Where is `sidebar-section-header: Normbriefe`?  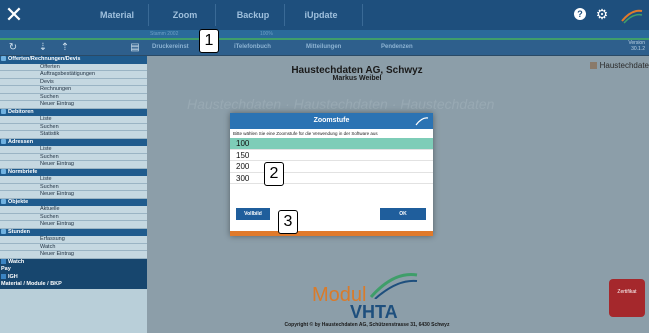 sidebar-section-header: Normbriefe is located at coordinates (73, 172).